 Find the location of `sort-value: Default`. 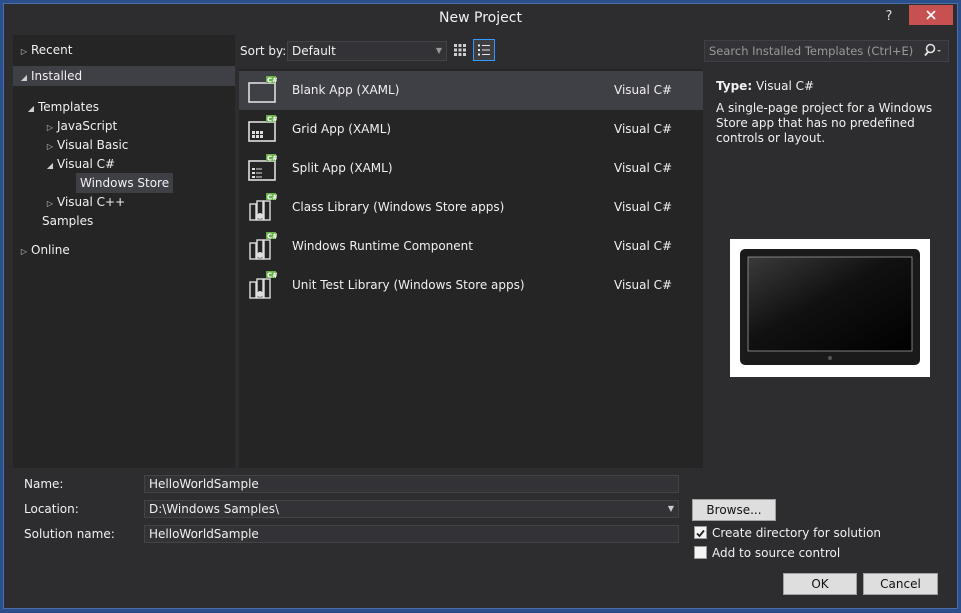

sort-value: Default is located at coordinates (314, 51).